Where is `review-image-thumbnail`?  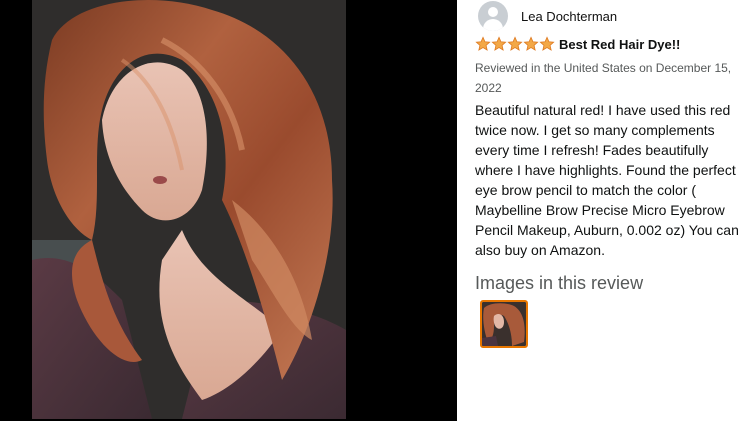
review-image-thumbnail is located at coordinates (504, 324).